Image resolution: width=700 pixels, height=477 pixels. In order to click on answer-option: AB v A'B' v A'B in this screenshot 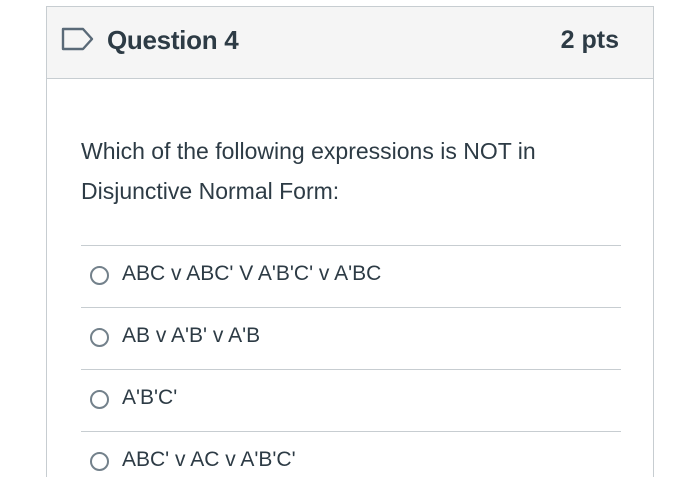, I will do `click(351, 338)`.